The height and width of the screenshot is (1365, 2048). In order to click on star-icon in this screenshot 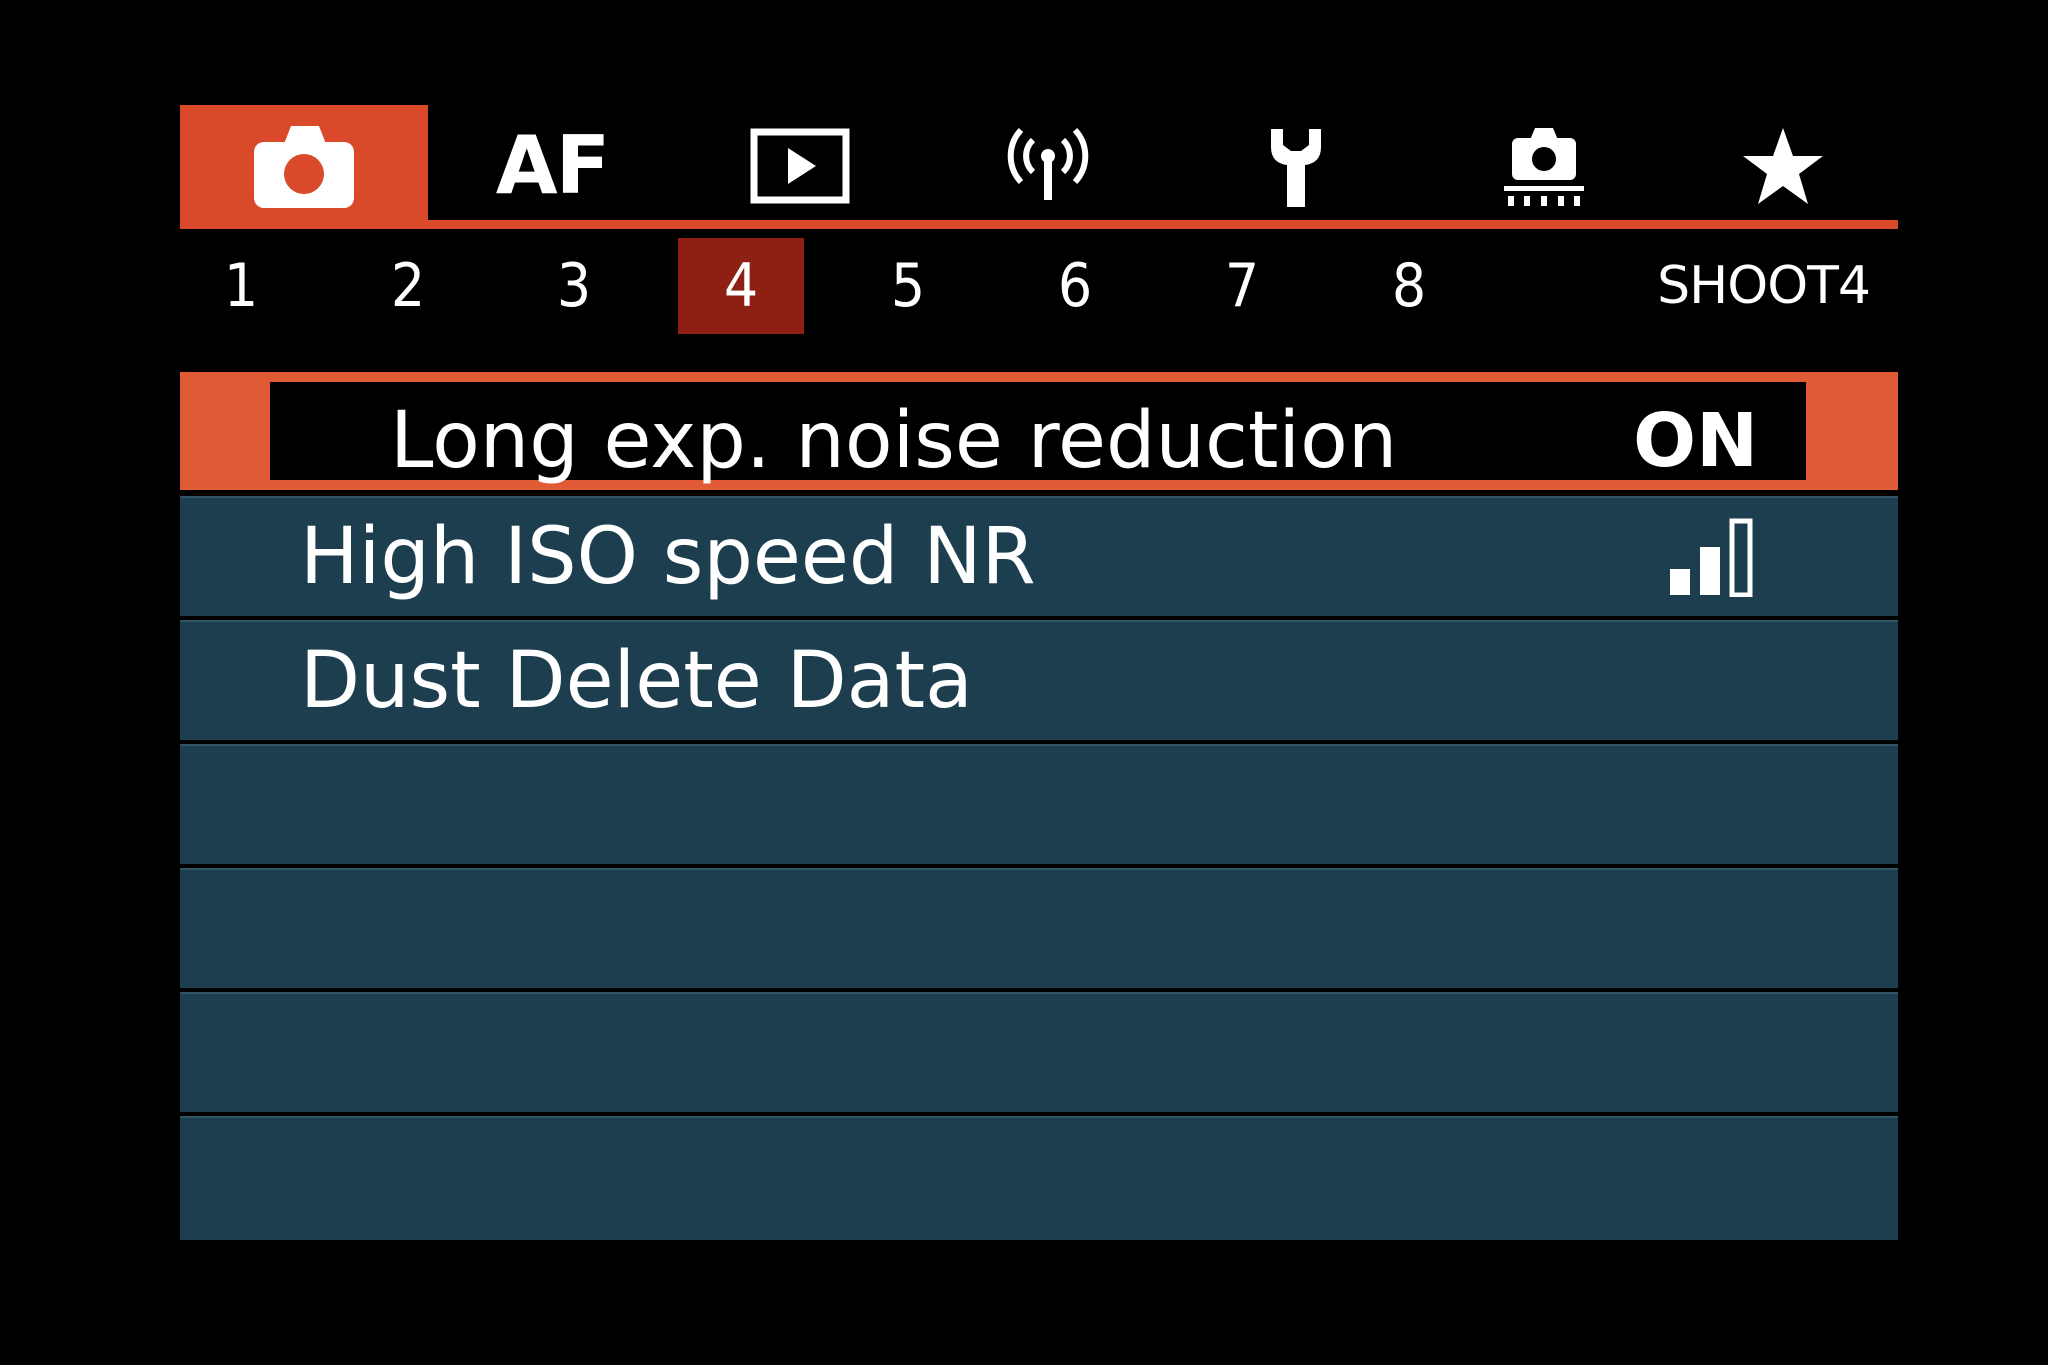, I will do `click(1783, 166)`.